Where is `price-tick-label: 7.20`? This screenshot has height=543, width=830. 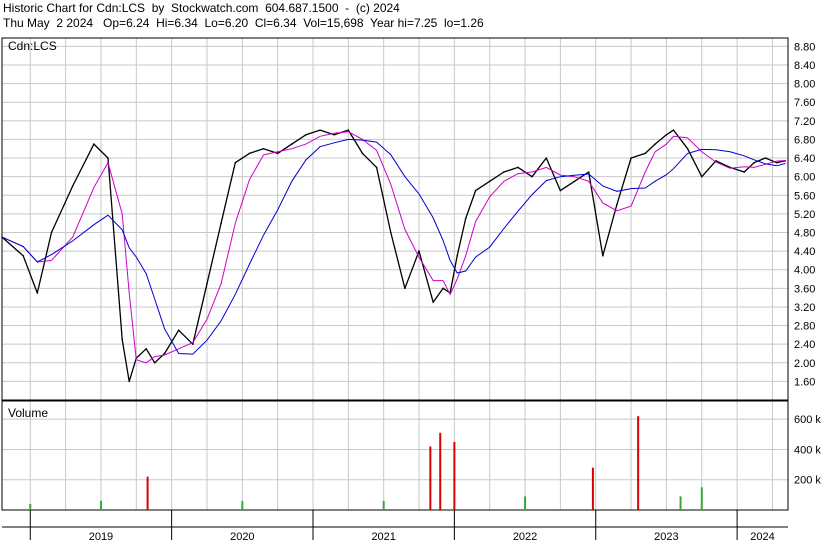
price-tick-label: 7.20 is located at coordinates (804, 122).